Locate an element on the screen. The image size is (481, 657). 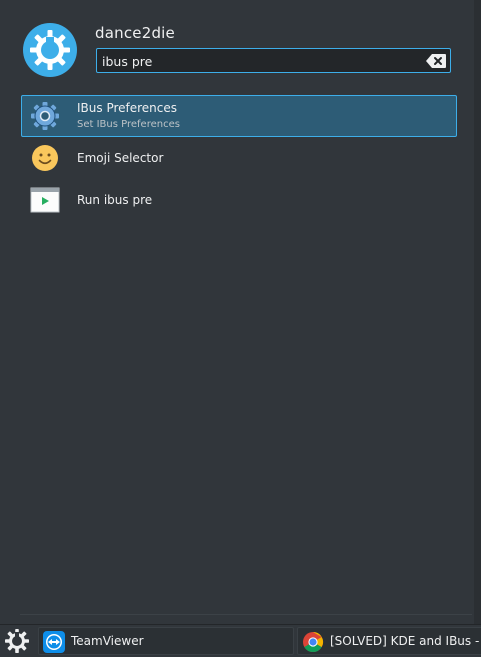
task-teamviewer: TeamViewer is located at coordinates (166, 641).